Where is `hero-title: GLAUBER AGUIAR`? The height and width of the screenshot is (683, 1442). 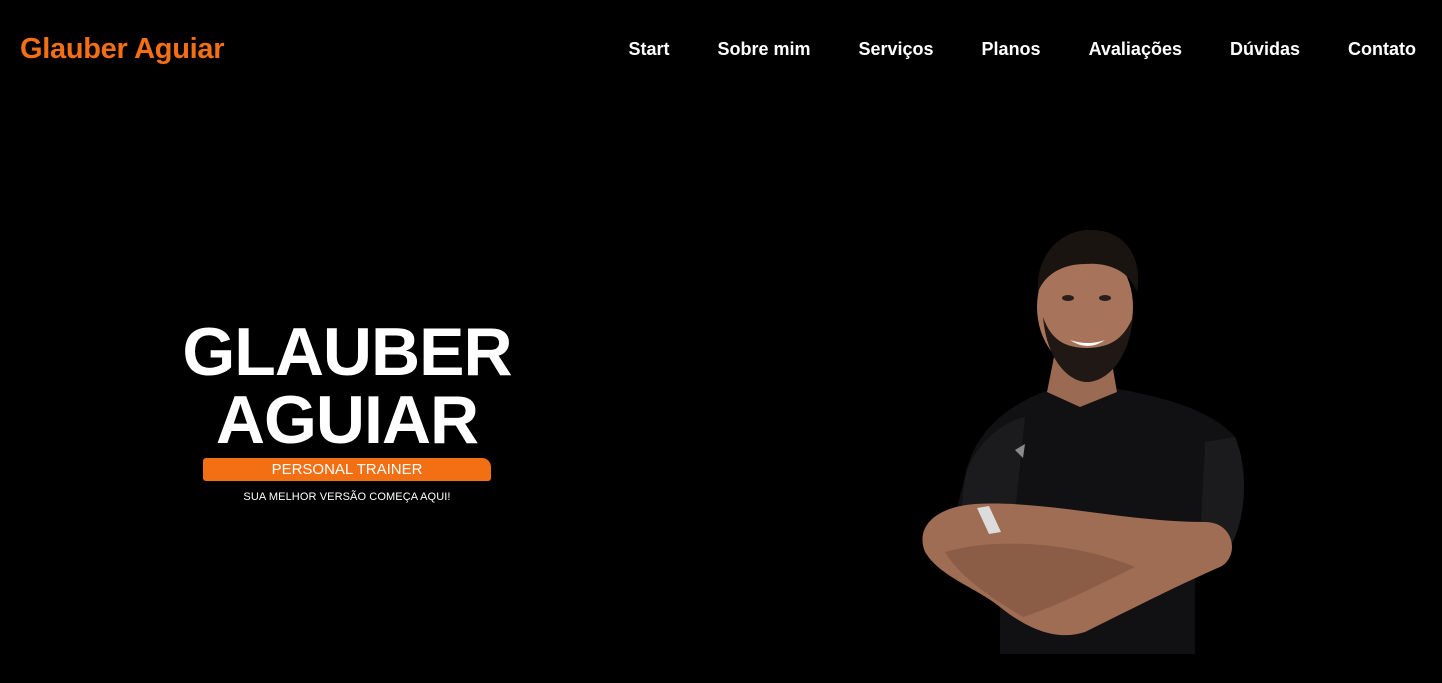
hero-title: GLAUBER AGUIAR is located at coordinates (347, 386).